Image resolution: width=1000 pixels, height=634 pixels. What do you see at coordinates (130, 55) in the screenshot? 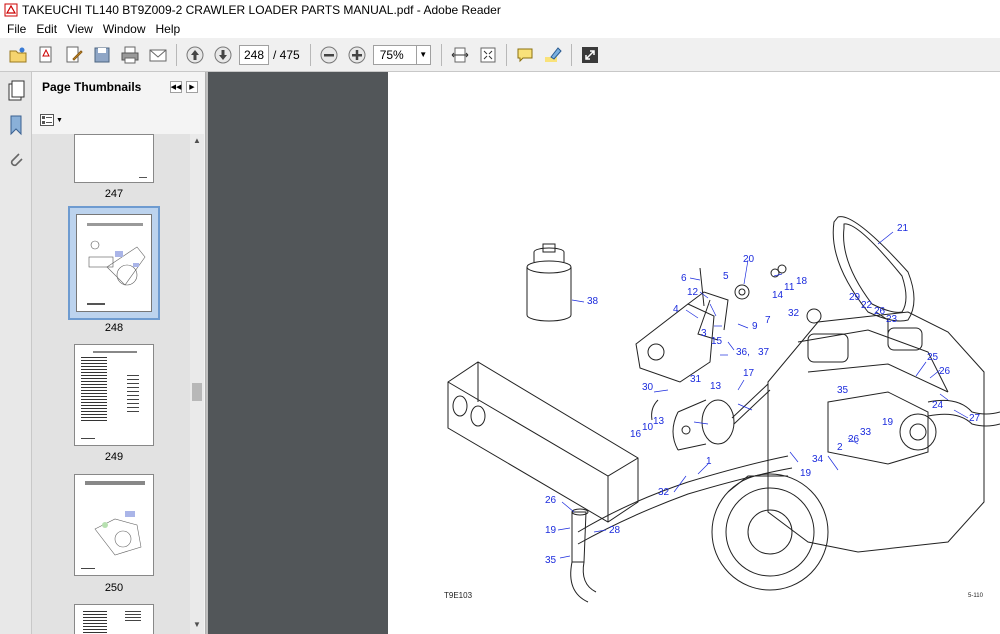
I see `print-button` at bounding box center [130, 55].